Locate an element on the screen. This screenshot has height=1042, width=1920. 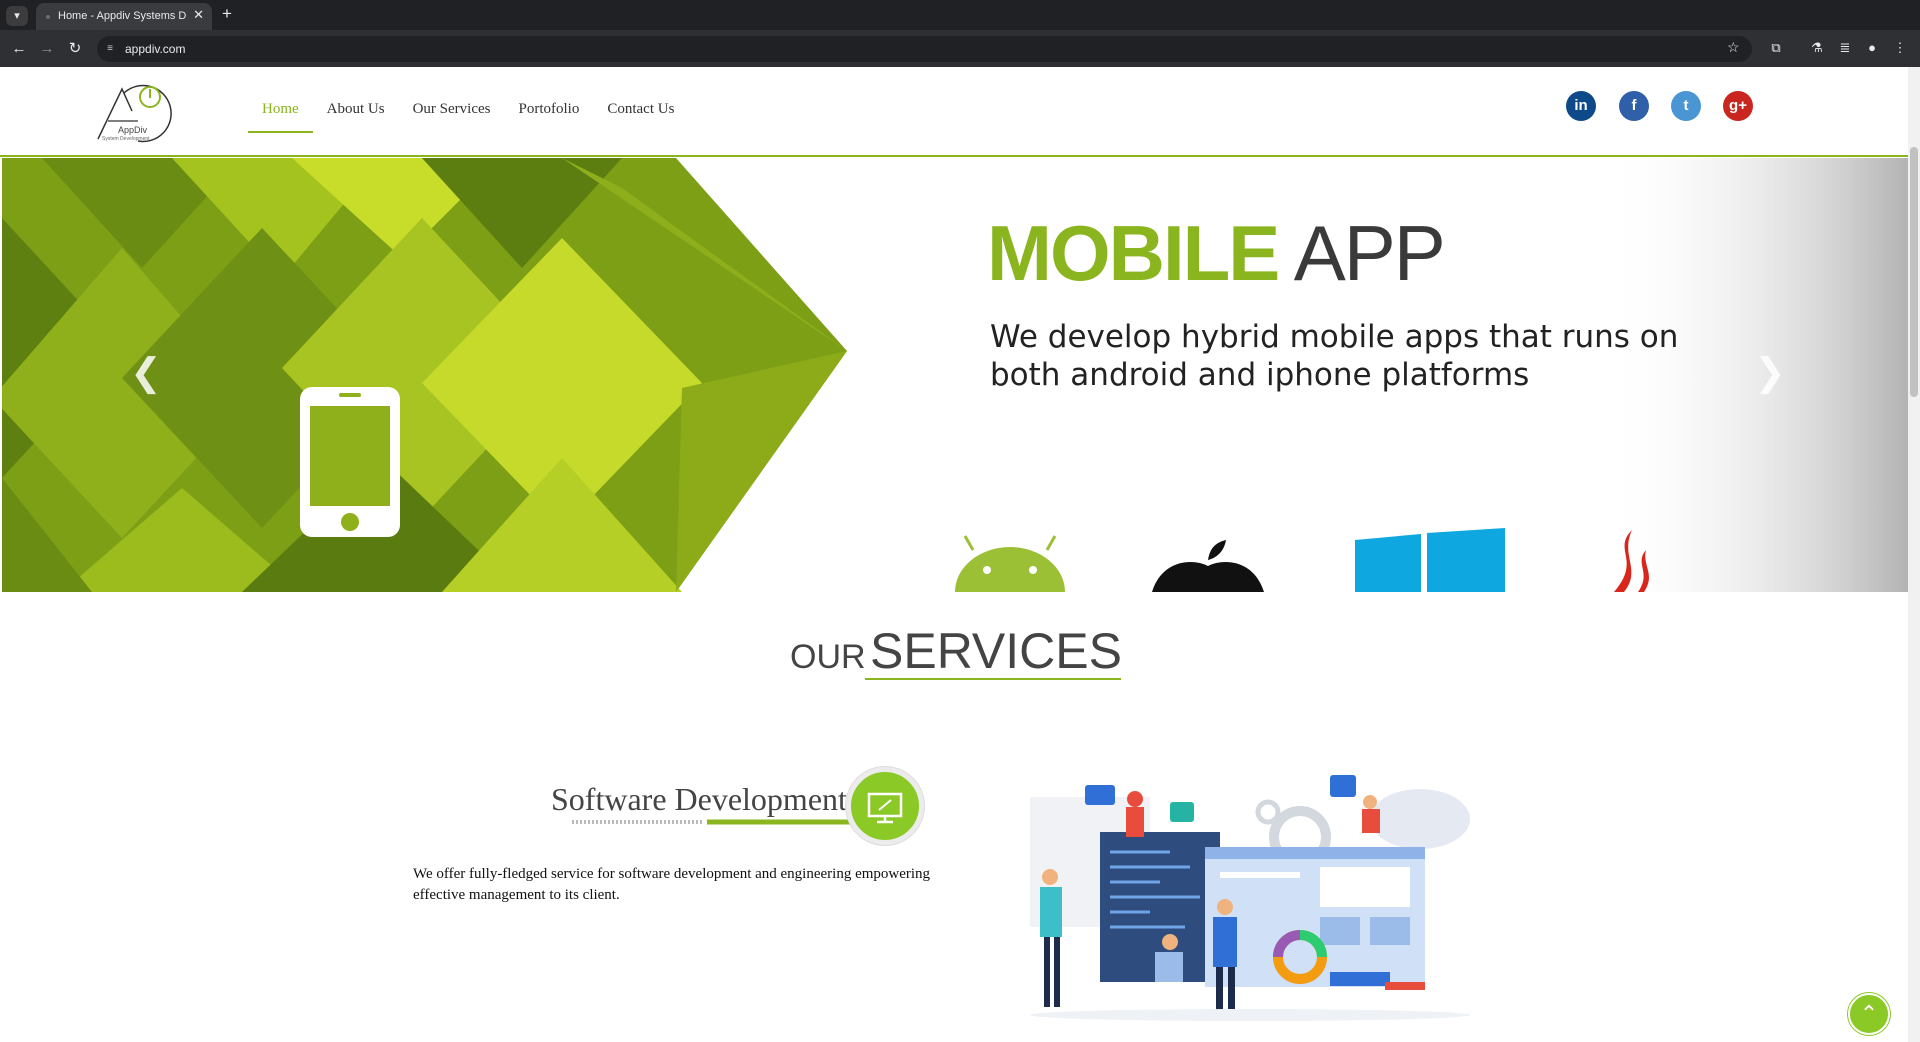
page-scrollbar is located at coordinates (1914, 554).